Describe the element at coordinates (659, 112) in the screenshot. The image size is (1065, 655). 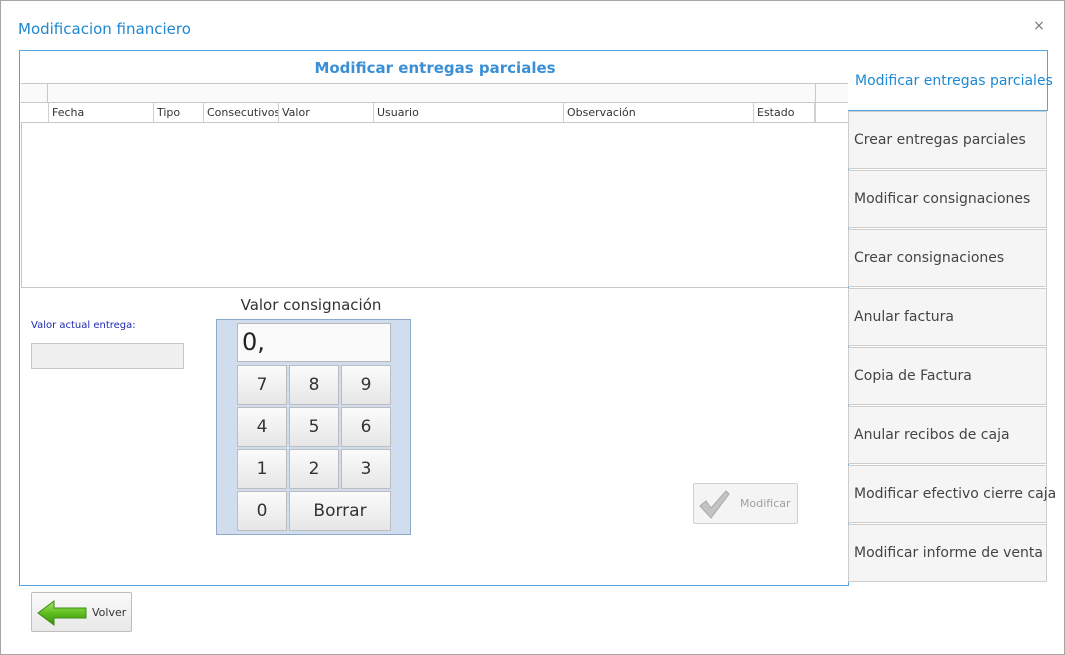
I see `column-header-observacion: Observación` at that location.